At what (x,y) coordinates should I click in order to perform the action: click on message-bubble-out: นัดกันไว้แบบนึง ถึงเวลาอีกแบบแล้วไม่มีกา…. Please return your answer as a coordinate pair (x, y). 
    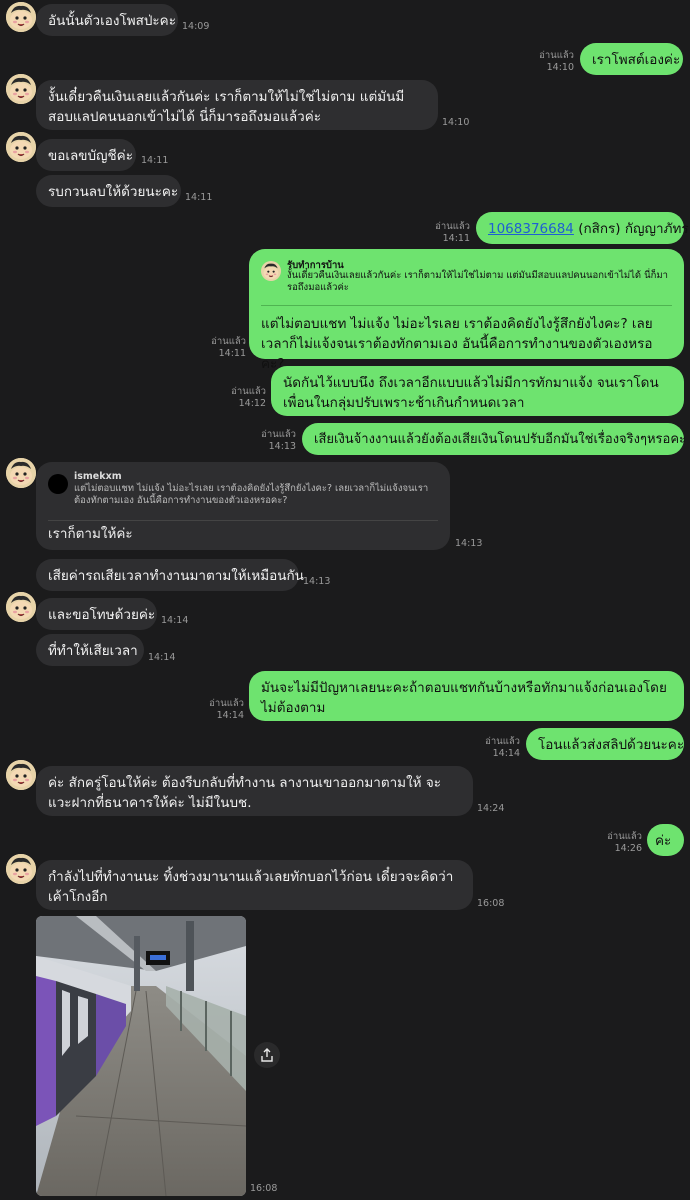
    Looking at the image, I should click on (477, 391).